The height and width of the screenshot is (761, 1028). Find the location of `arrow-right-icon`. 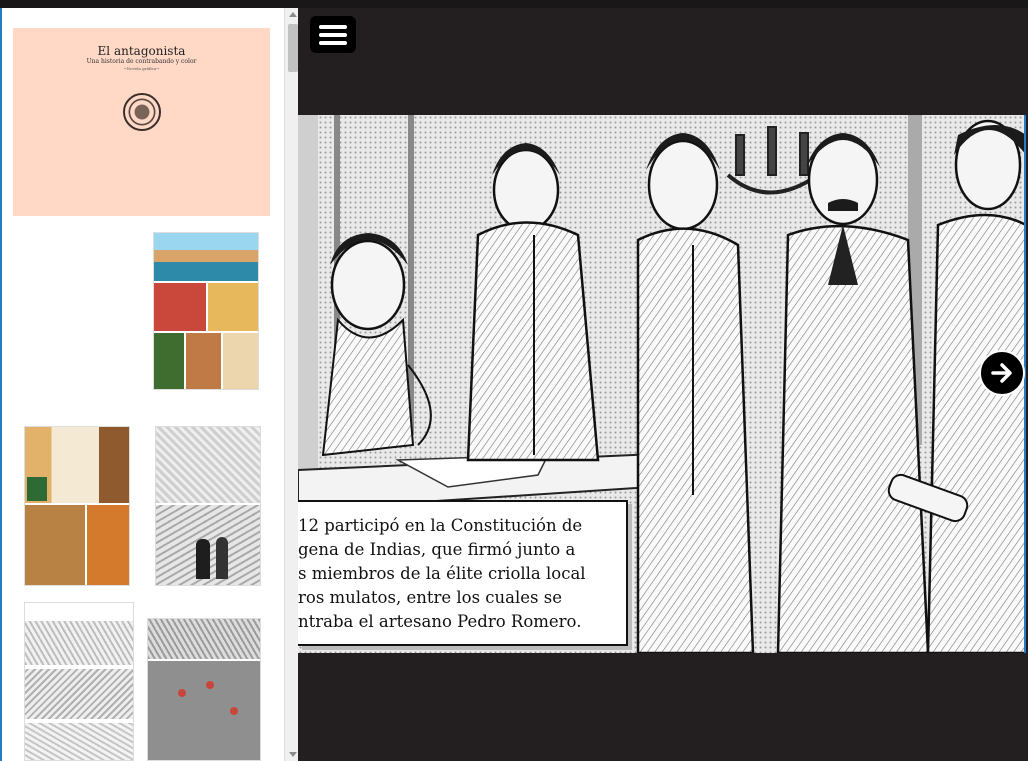

arrow-right-icon is located at coordinates (1001, 373).